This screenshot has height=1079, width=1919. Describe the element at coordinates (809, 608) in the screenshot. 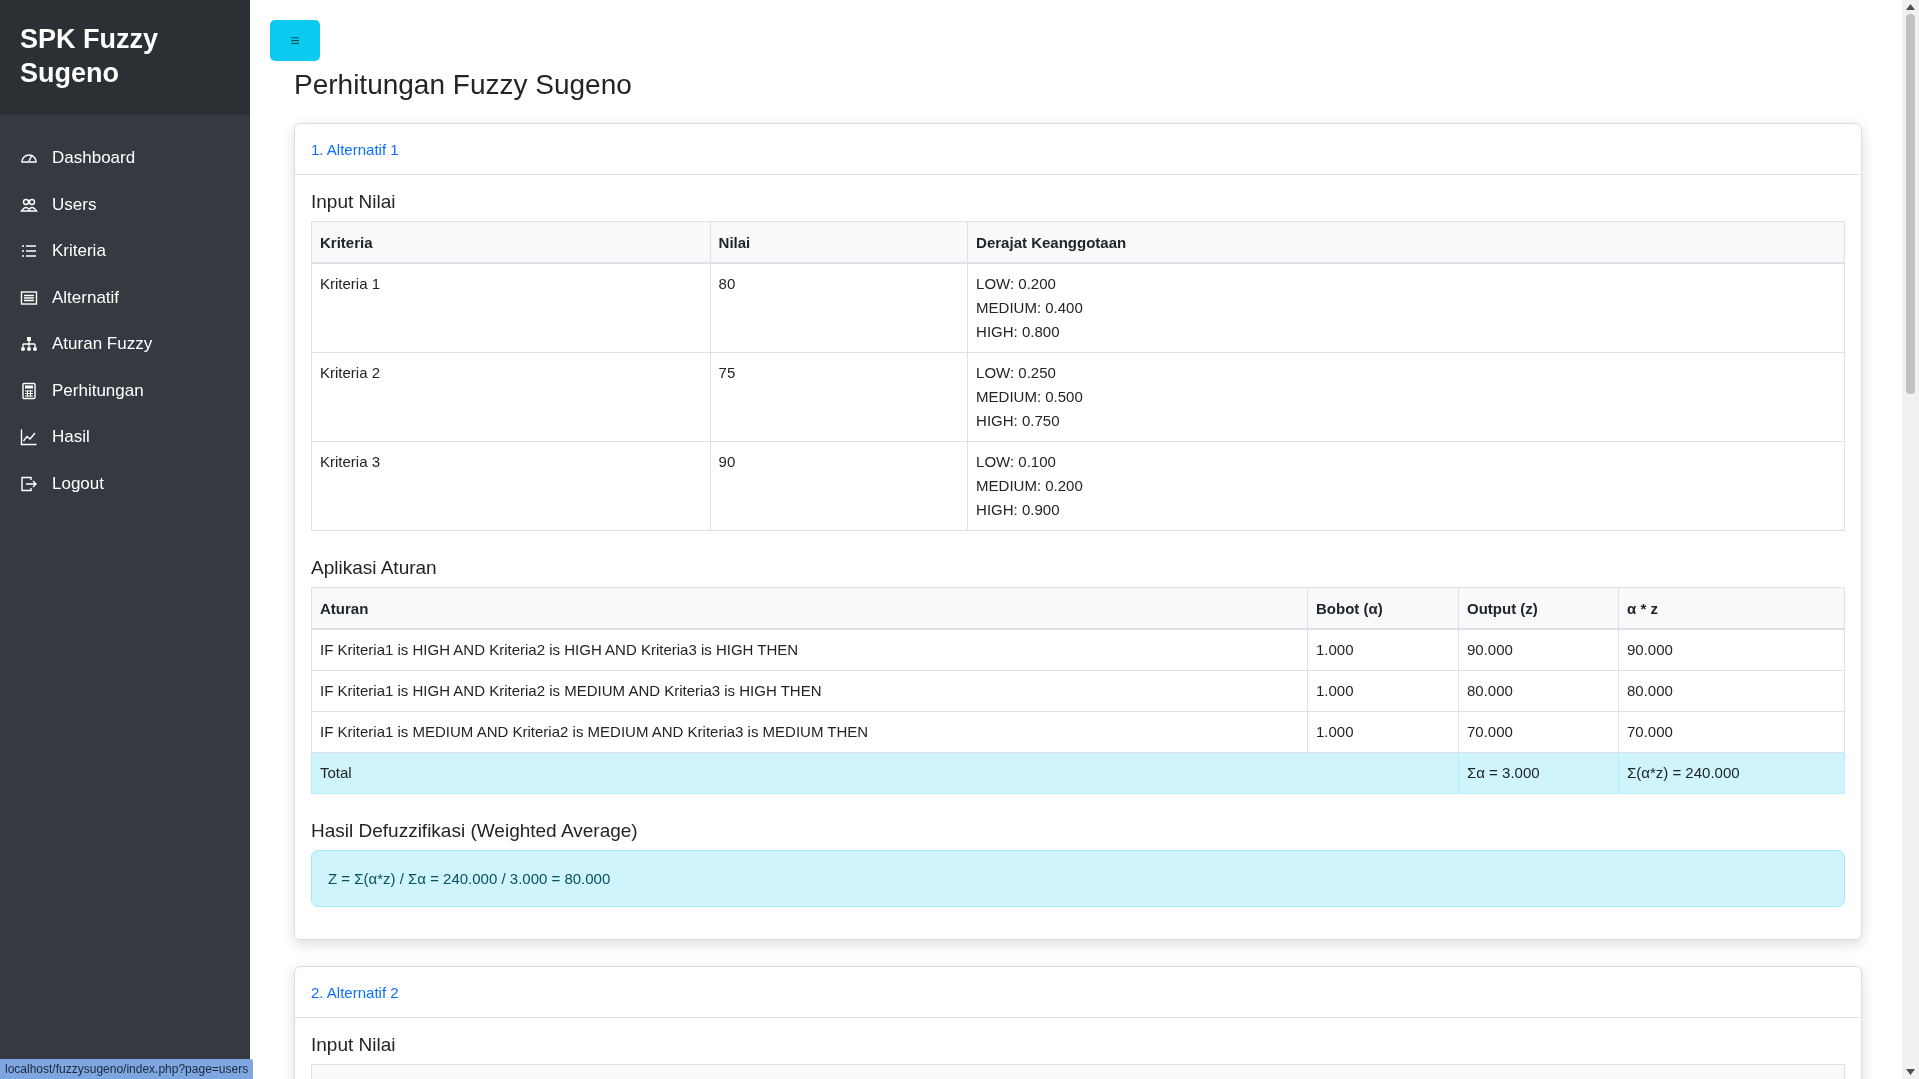

I see `column-header: Aturan` at that location.